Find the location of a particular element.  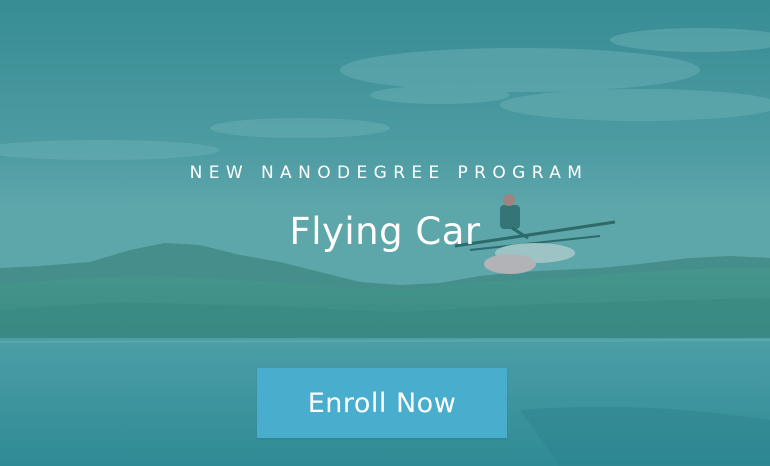

enroll-now-button: Enroll Now is located at coordinates (382, 403).